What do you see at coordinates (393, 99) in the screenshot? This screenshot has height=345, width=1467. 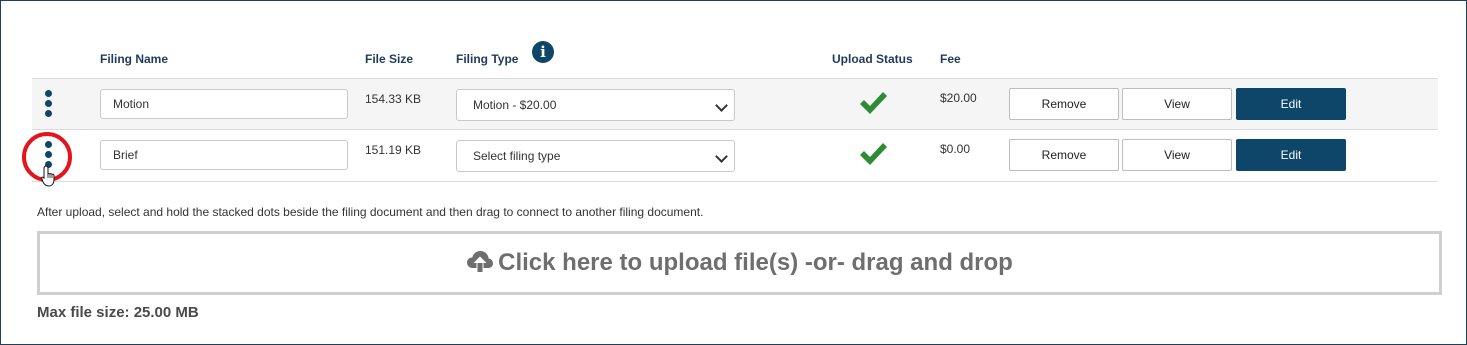 I see `file-size: 154.33 KB` at bounding box center [393, 99].